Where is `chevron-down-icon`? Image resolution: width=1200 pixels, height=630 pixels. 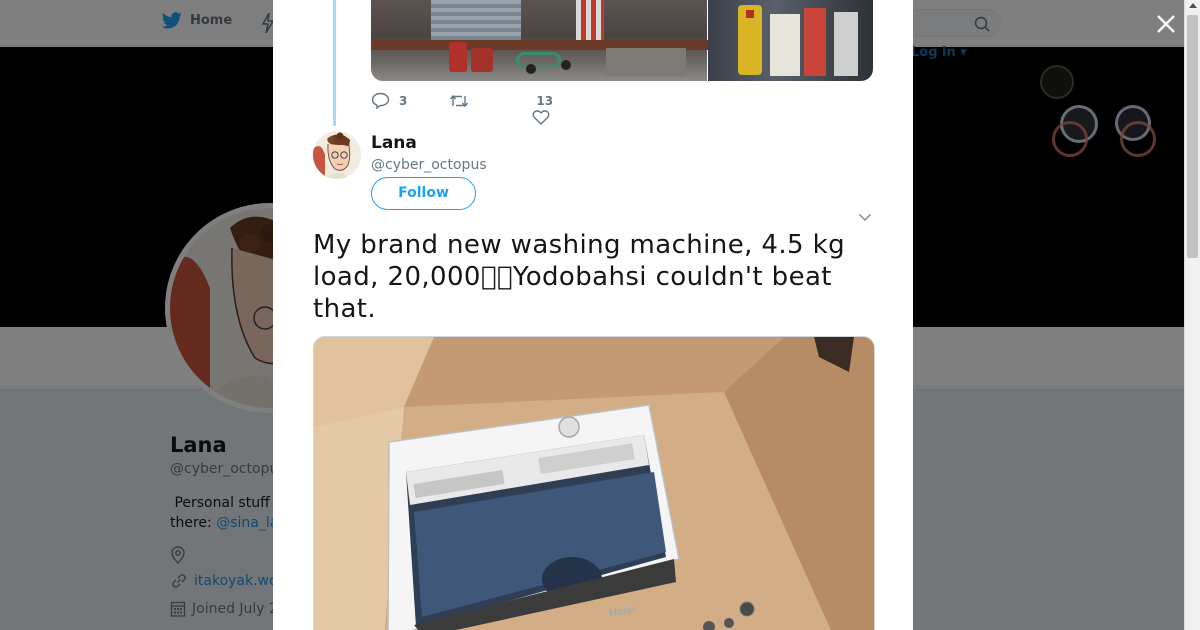
chevron-down-icon is located at coordinates (865, 217).